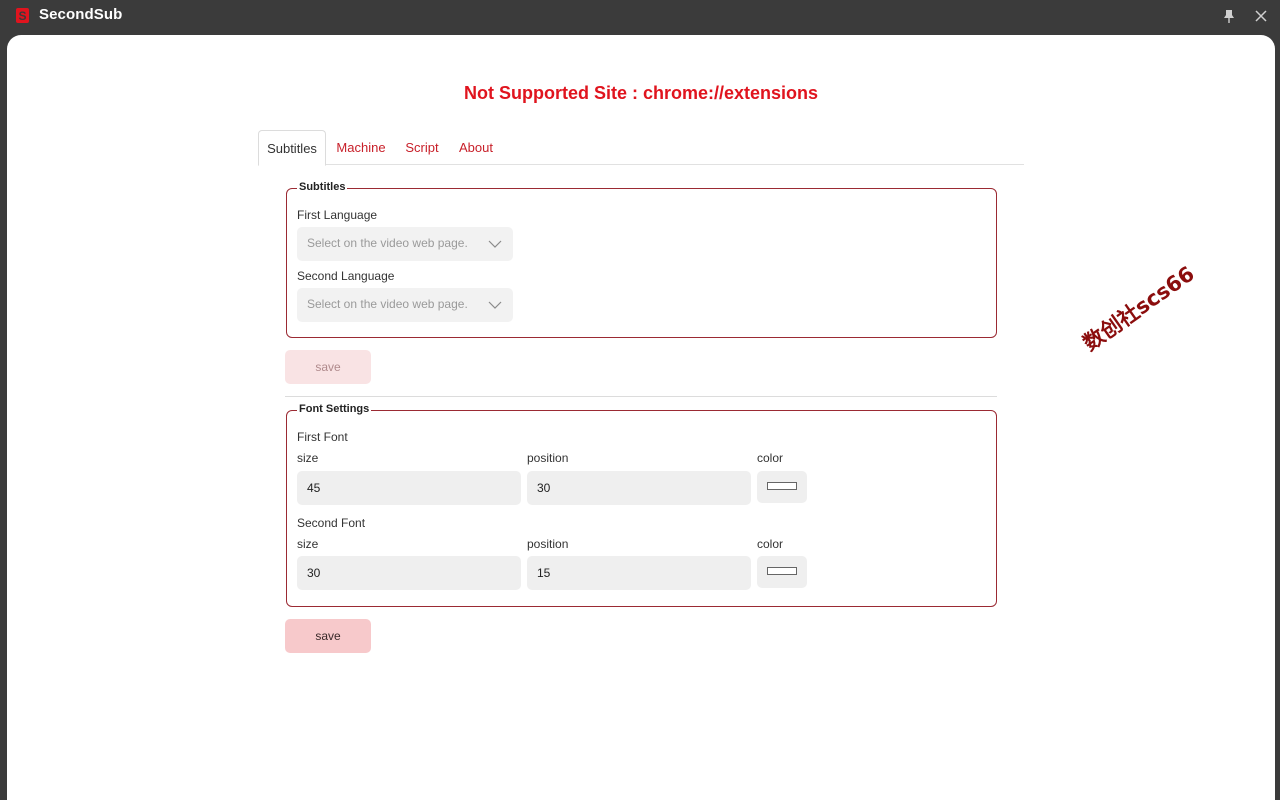  What do you see at coordinates (314, 488) in the screenshot?
I see `first-font-size-value: 45` at bounding box center [314, 488].